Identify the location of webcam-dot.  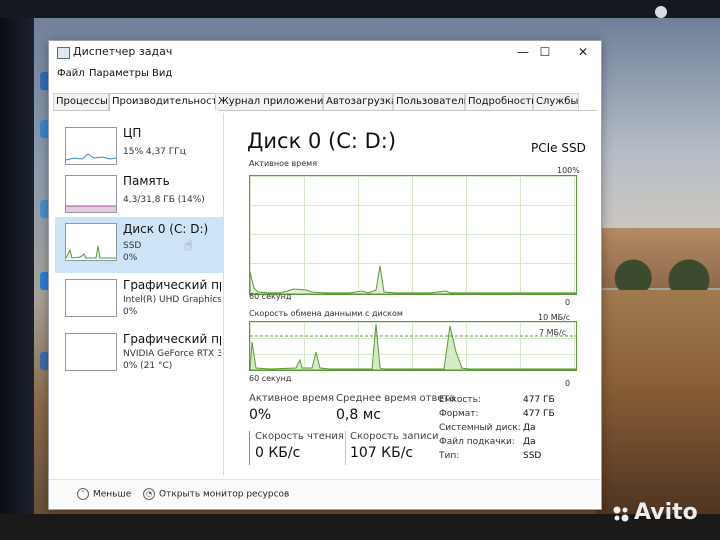
(661, 12).